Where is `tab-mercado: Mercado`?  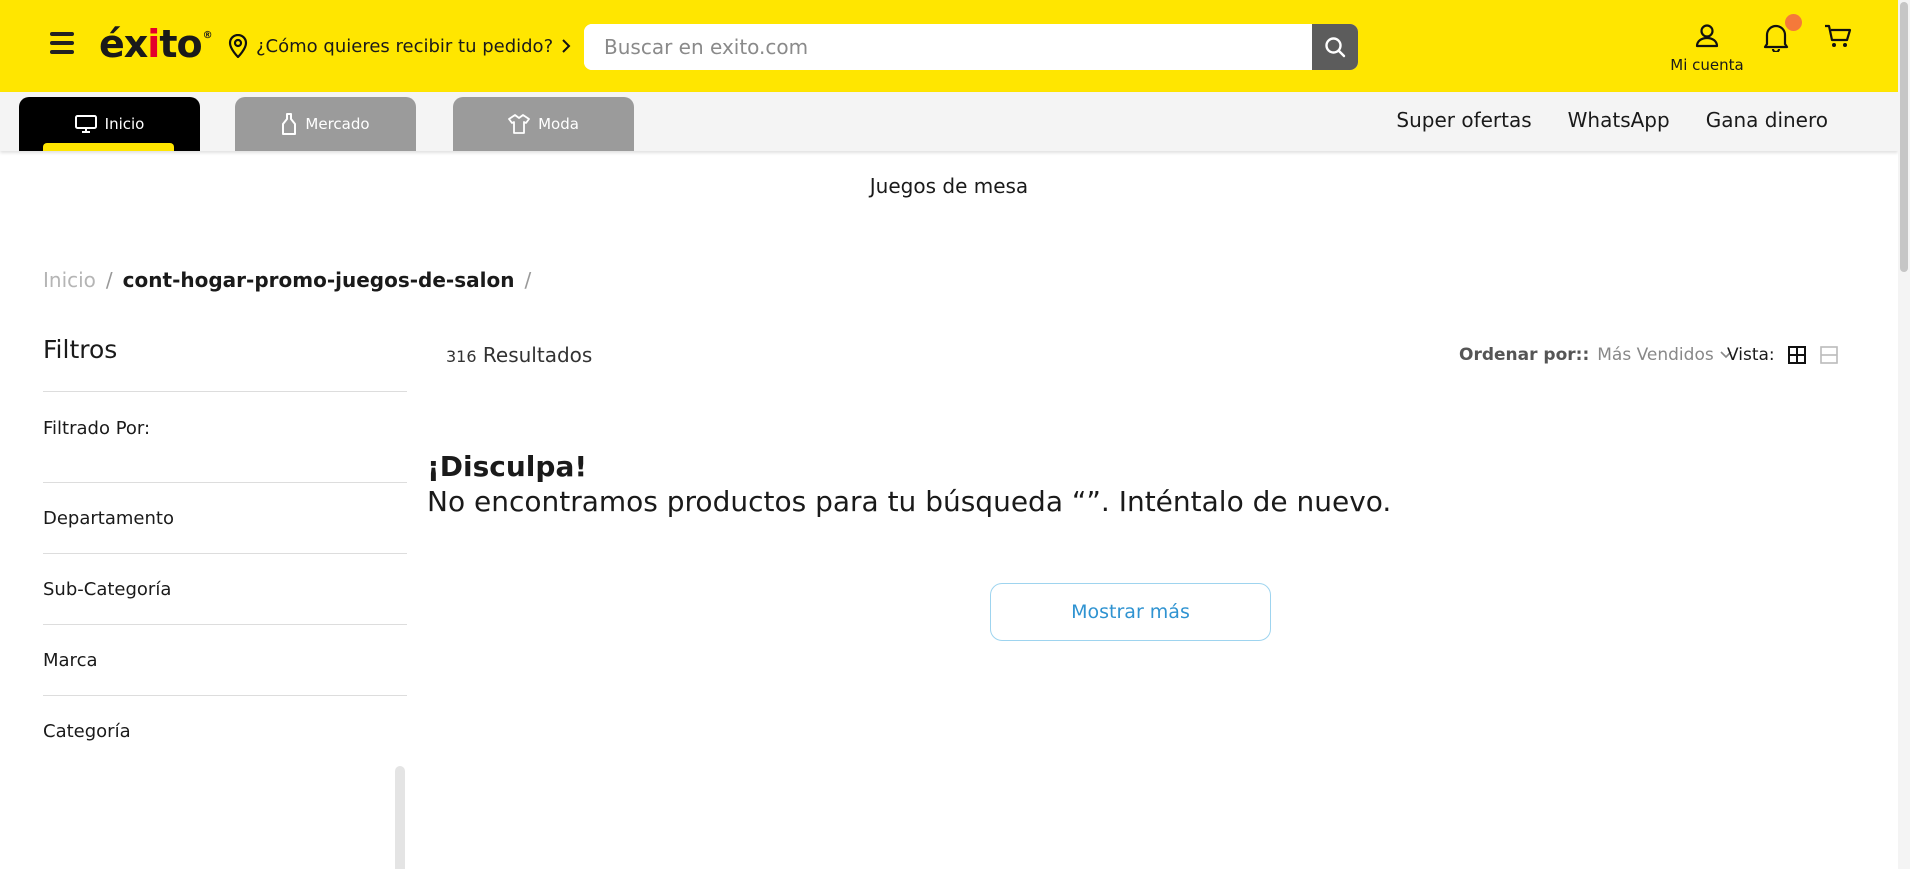
tab-mercado: Mercado is located at coordinates (325, 124).